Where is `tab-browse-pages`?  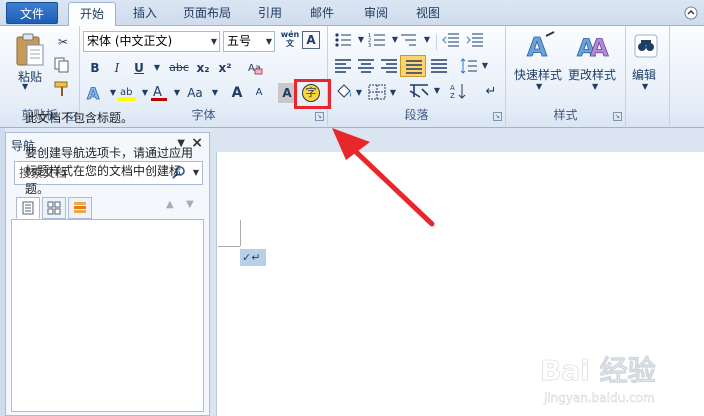
tab-browse-pages is located at coordinates (54, 208).